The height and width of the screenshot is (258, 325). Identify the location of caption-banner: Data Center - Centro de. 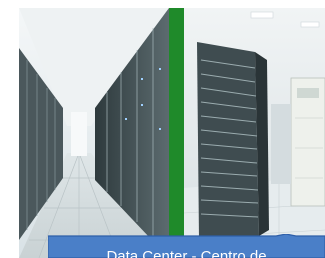
(186, 246).